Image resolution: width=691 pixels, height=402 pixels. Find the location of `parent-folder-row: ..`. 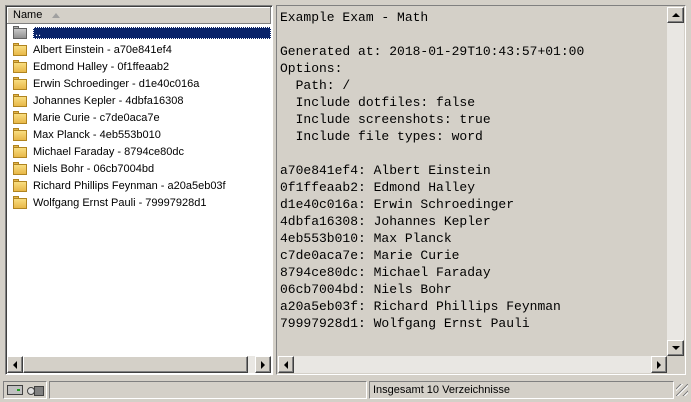

parent-folder-row: .. is located at coordinates (139, 32).